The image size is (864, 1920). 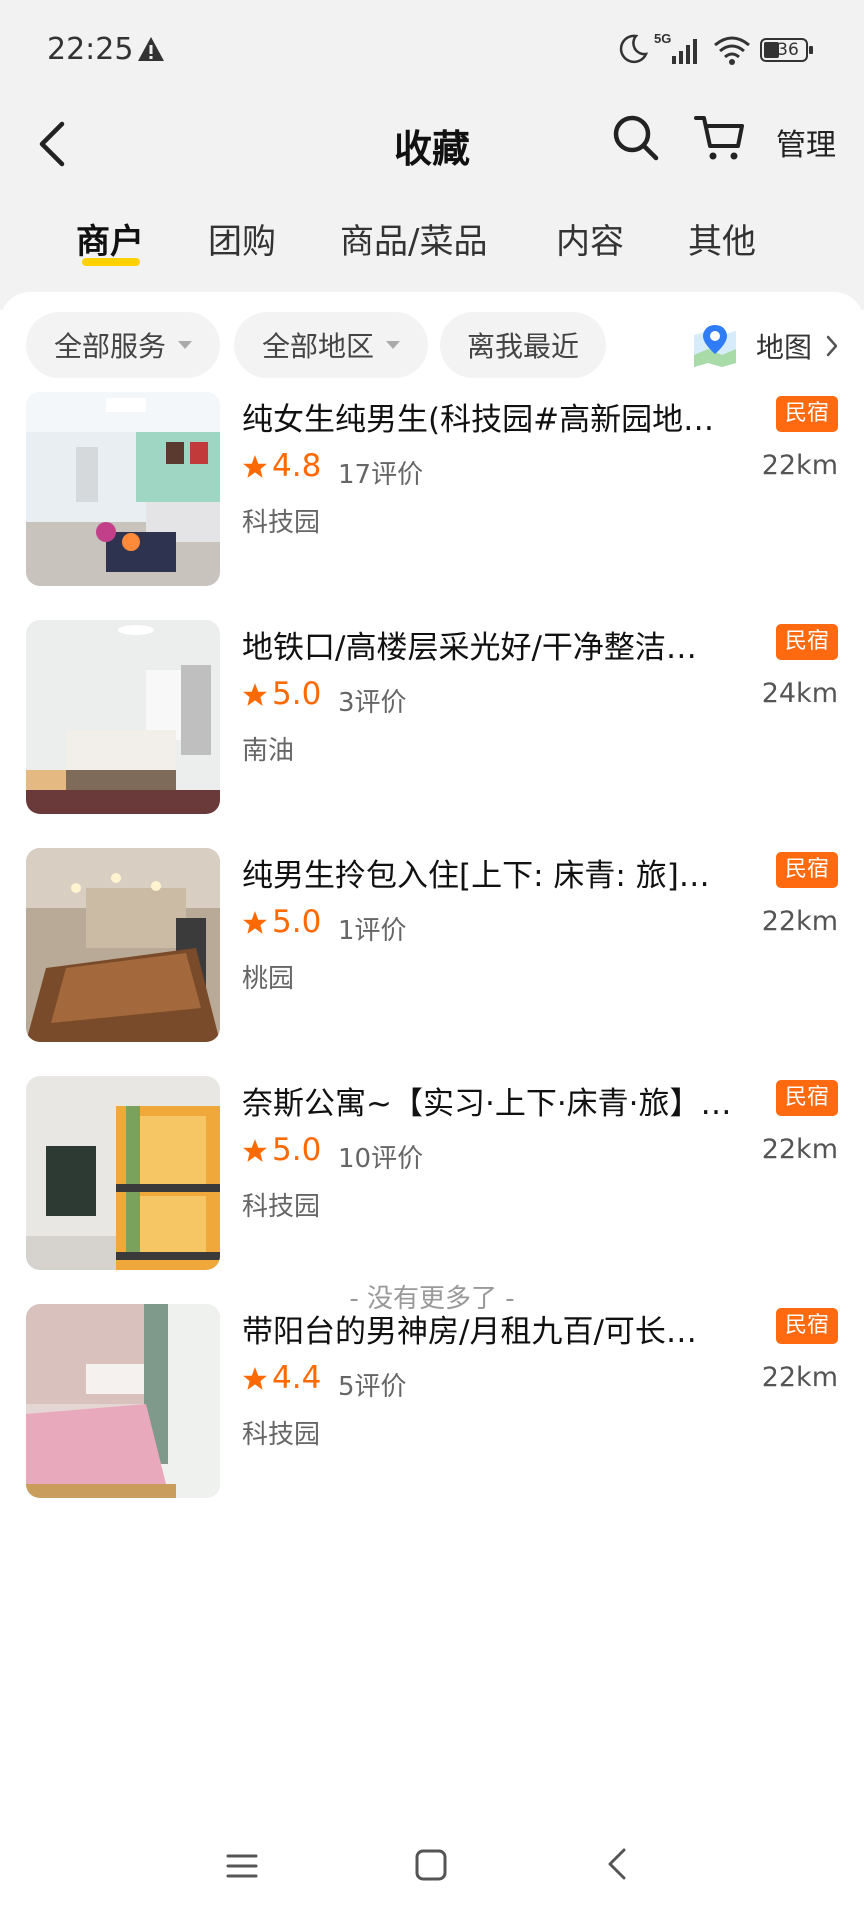 I want to click on svg-text: 5G, so click(x=662, y=38).